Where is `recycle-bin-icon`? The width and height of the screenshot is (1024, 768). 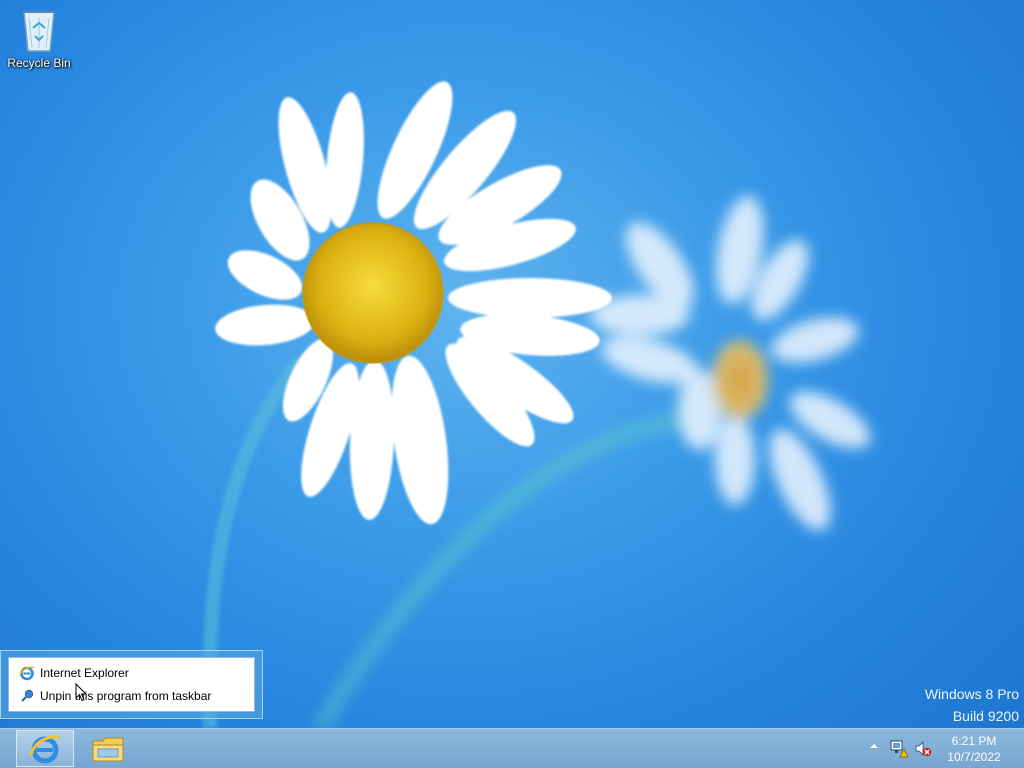
recycle-bin-icon is located at coordinates (39, 31).